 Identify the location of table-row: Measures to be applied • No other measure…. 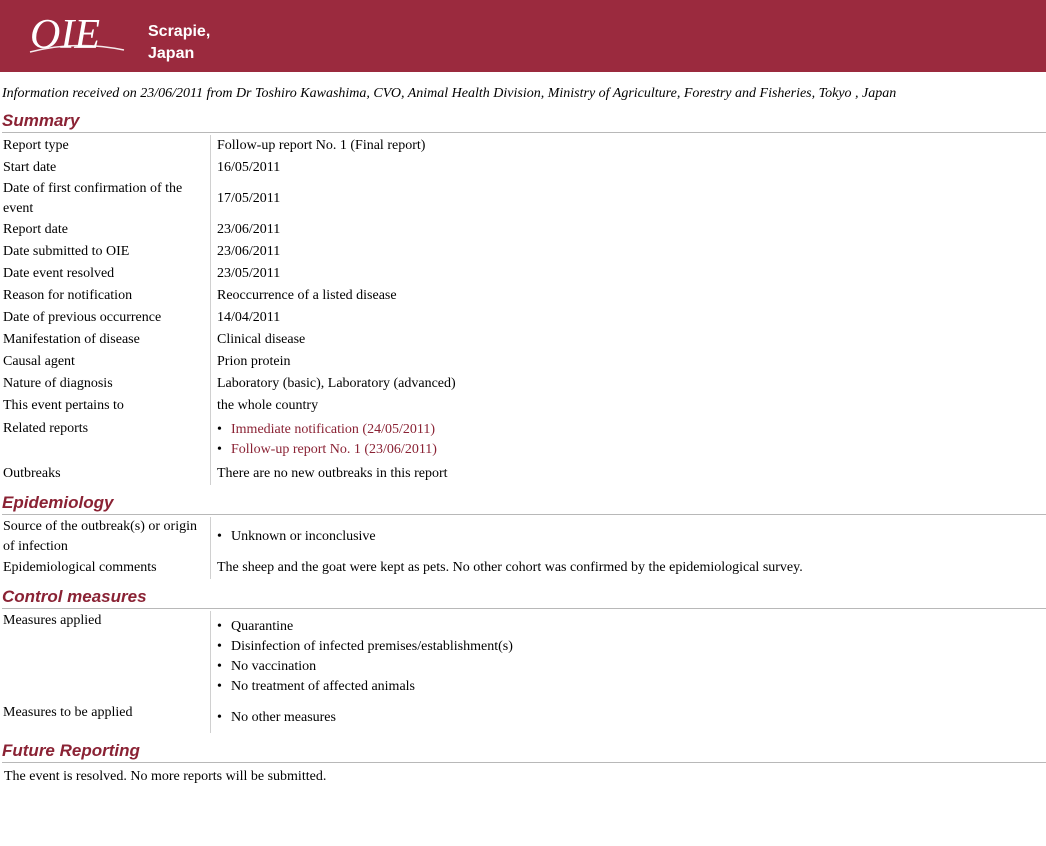
(523, 718).